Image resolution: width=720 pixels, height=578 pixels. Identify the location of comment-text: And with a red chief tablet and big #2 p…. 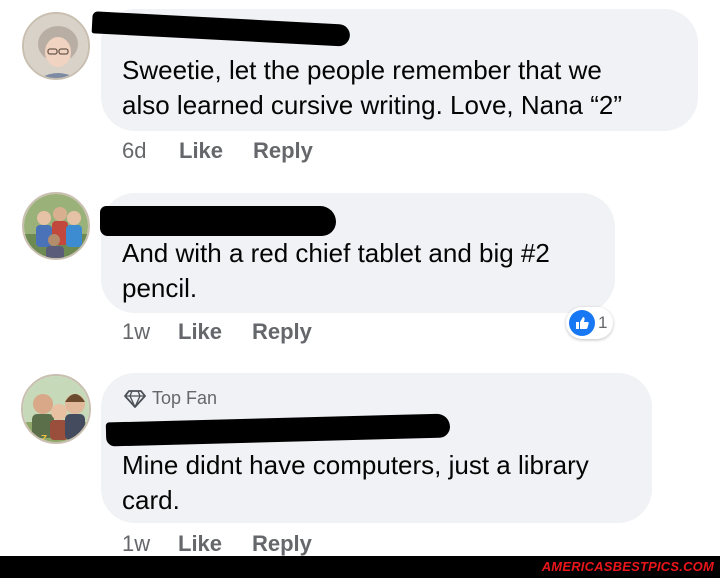
(336, 270).